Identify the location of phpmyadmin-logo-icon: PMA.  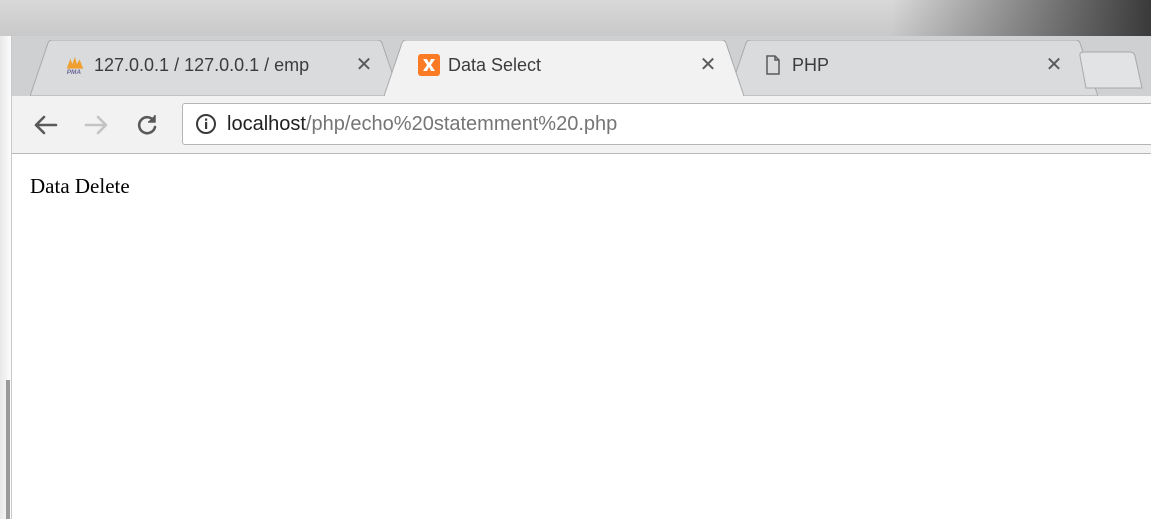
(75, 65).